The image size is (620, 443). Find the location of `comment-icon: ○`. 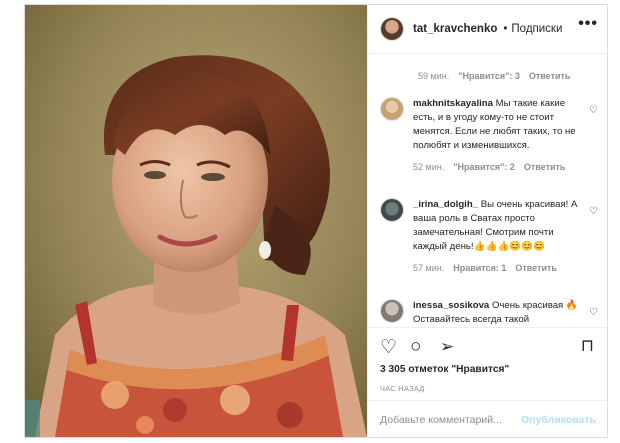

comment-icon: ○ is located at coordinates (415, 347).